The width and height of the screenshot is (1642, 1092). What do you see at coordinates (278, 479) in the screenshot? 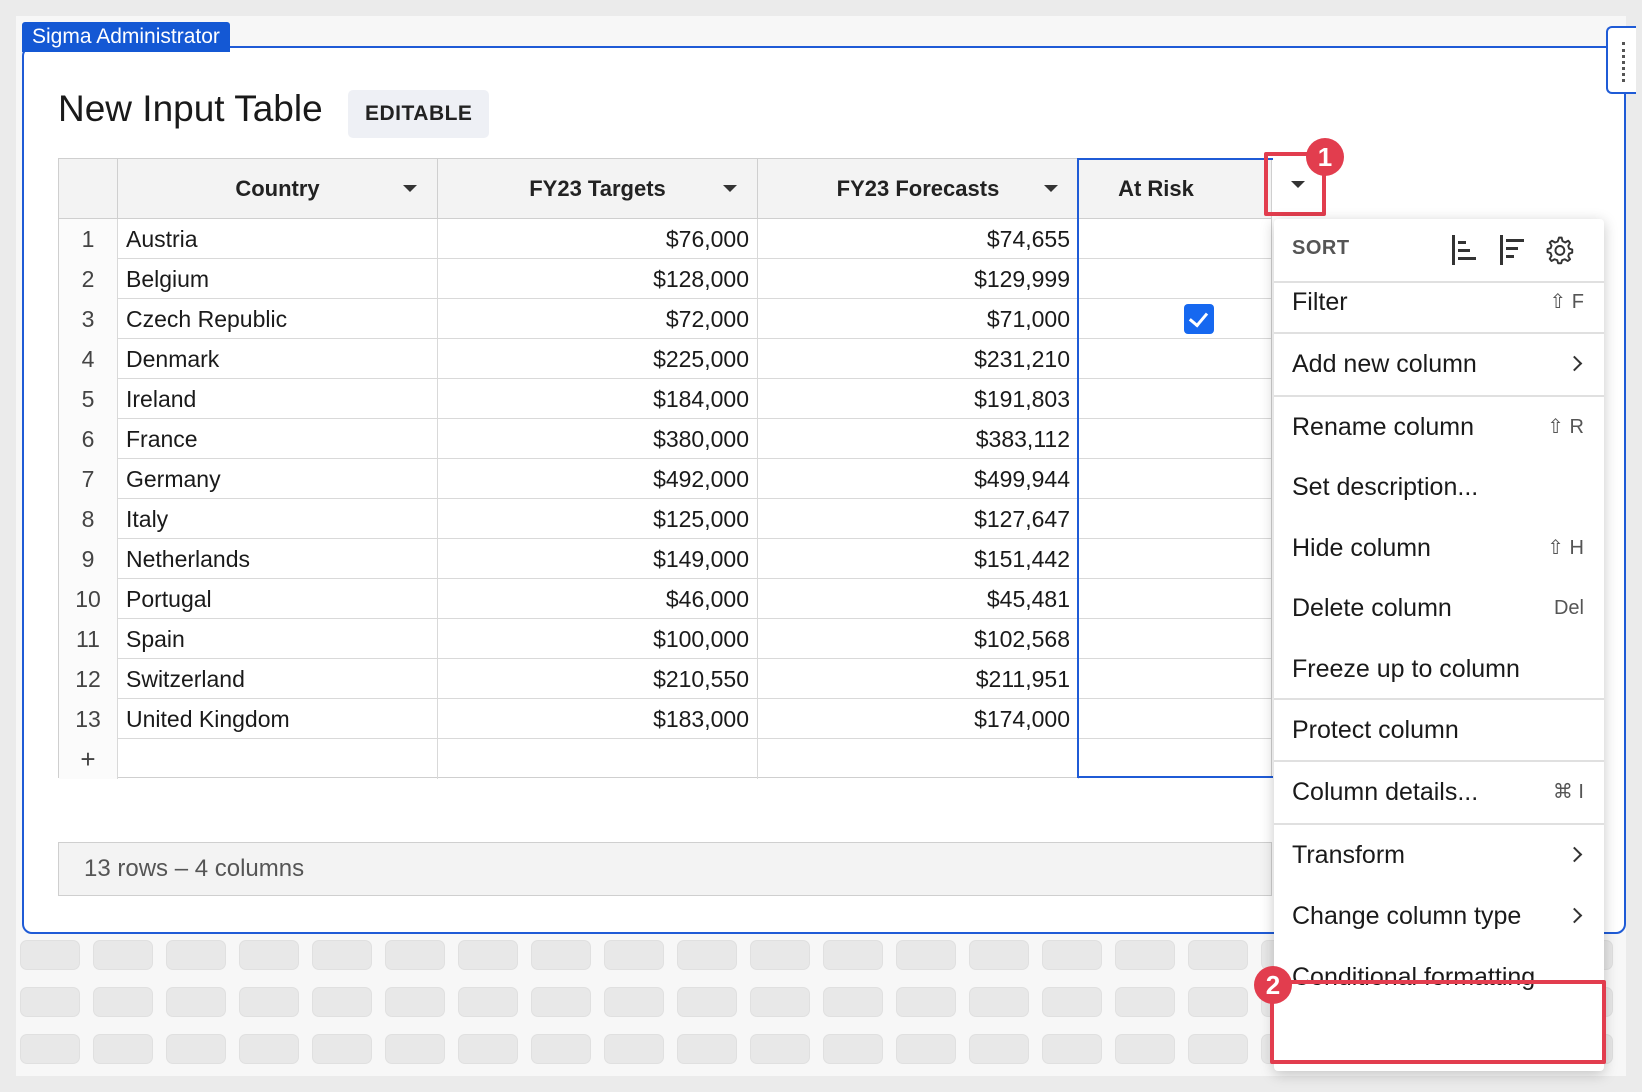
I see `country-cell: Germany` at bounding box center [278, 479].